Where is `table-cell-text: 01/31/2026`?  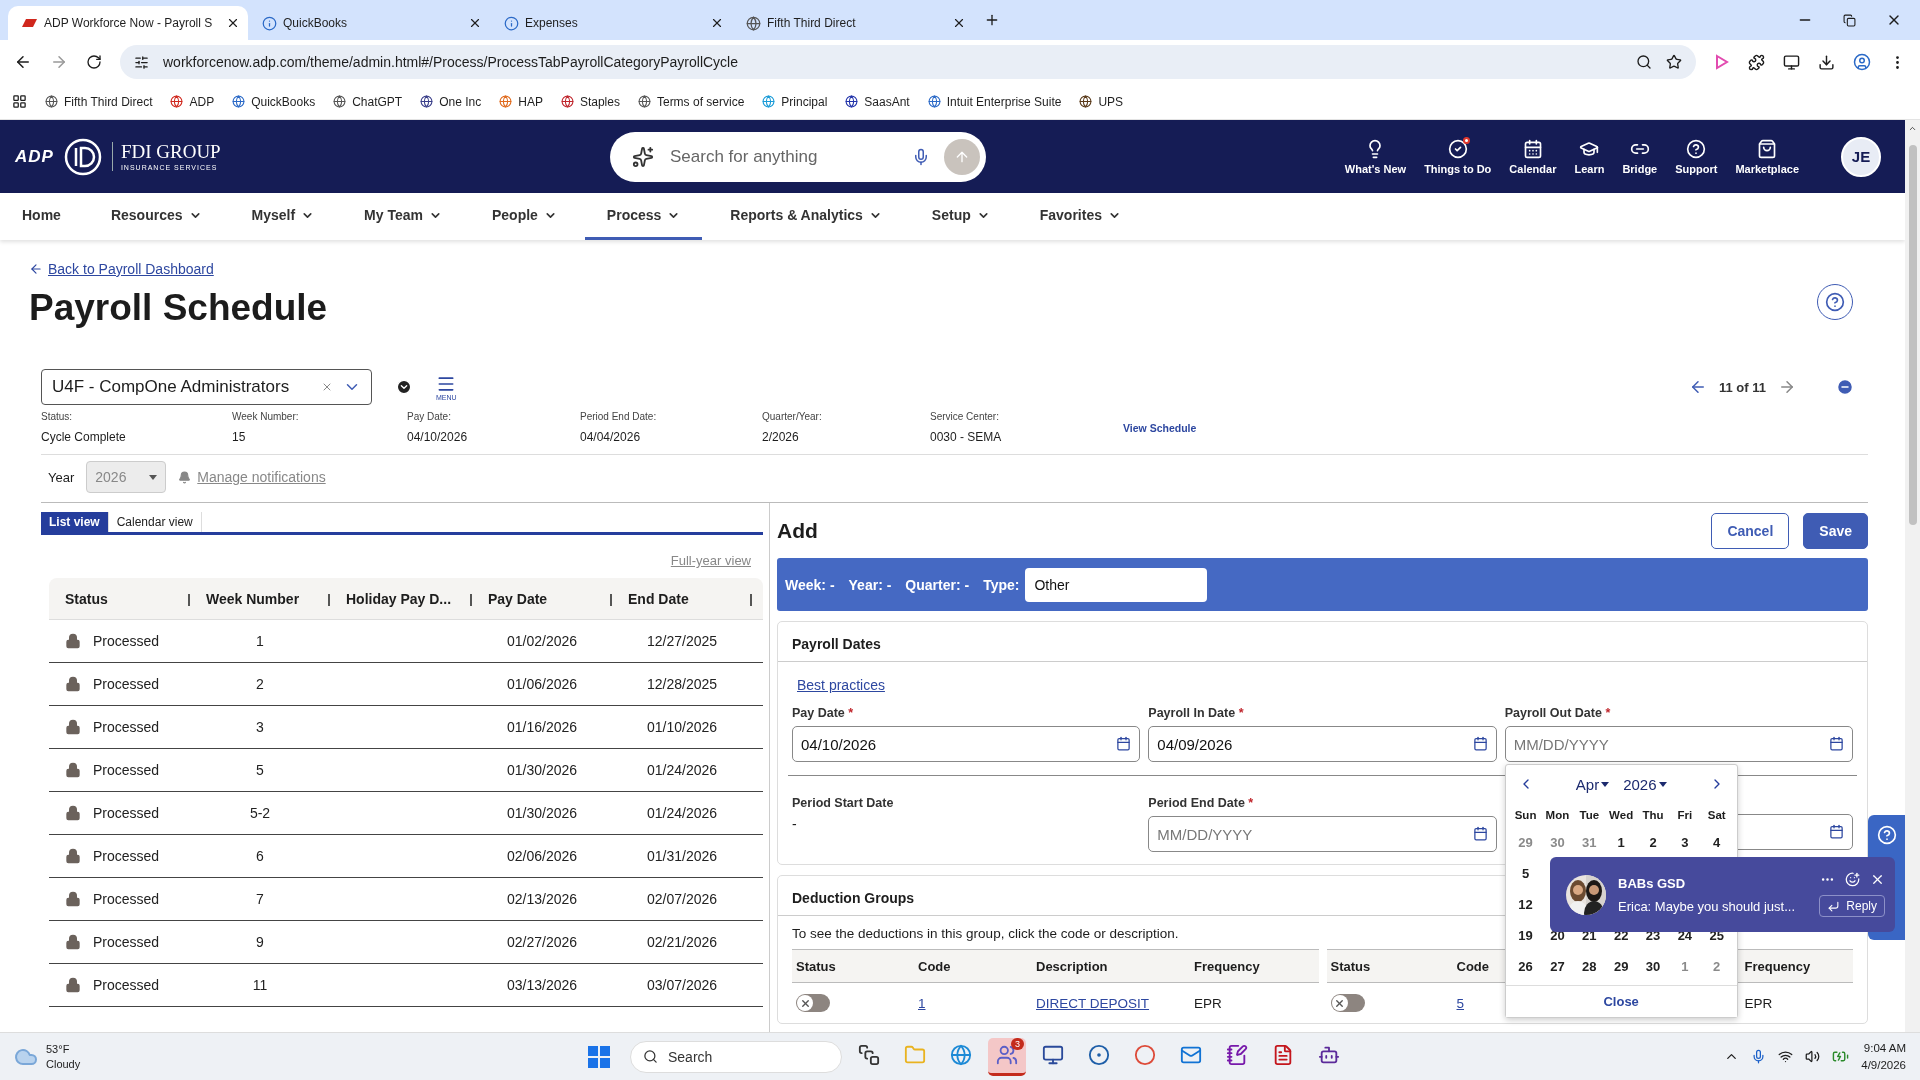
table-cell-text: 01/31/2026 is located at coordinates (682, 856).